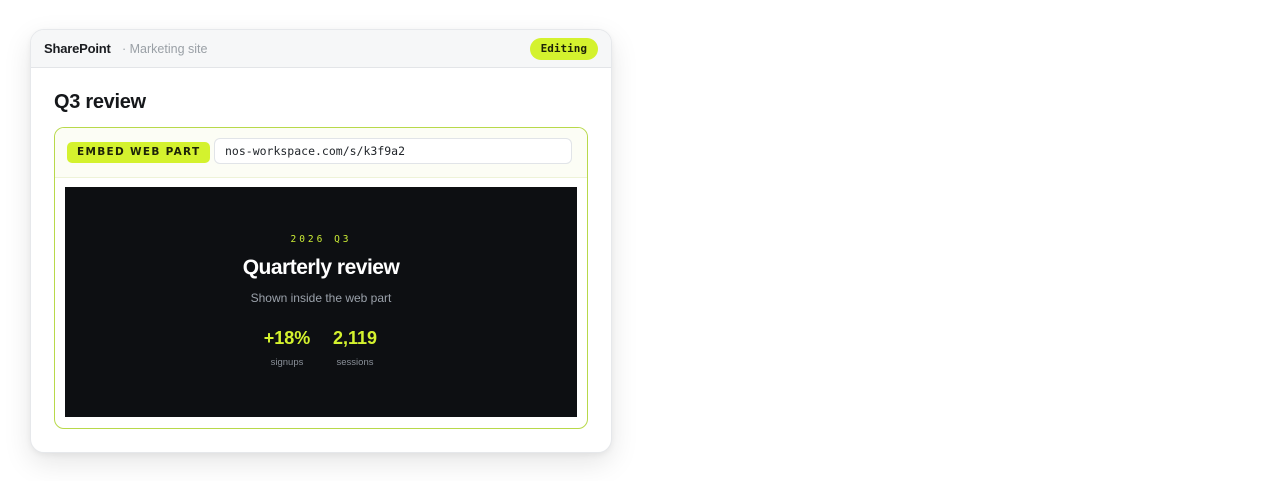 The width and height of the screenshot is (1280, 481). What do you see at coordinates (164, 49) in the screenshot?
I see `site-name: · Marketing site` at bounding box center [164, 49].